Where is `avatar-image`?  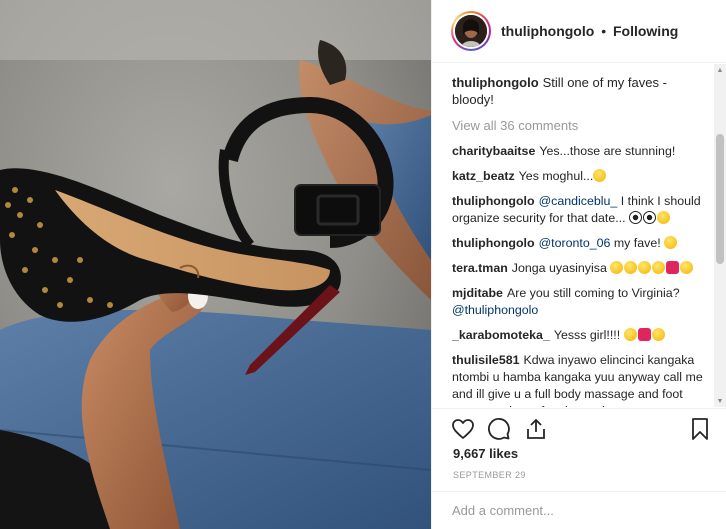 avatar-image is located at coordinates (471, 31).